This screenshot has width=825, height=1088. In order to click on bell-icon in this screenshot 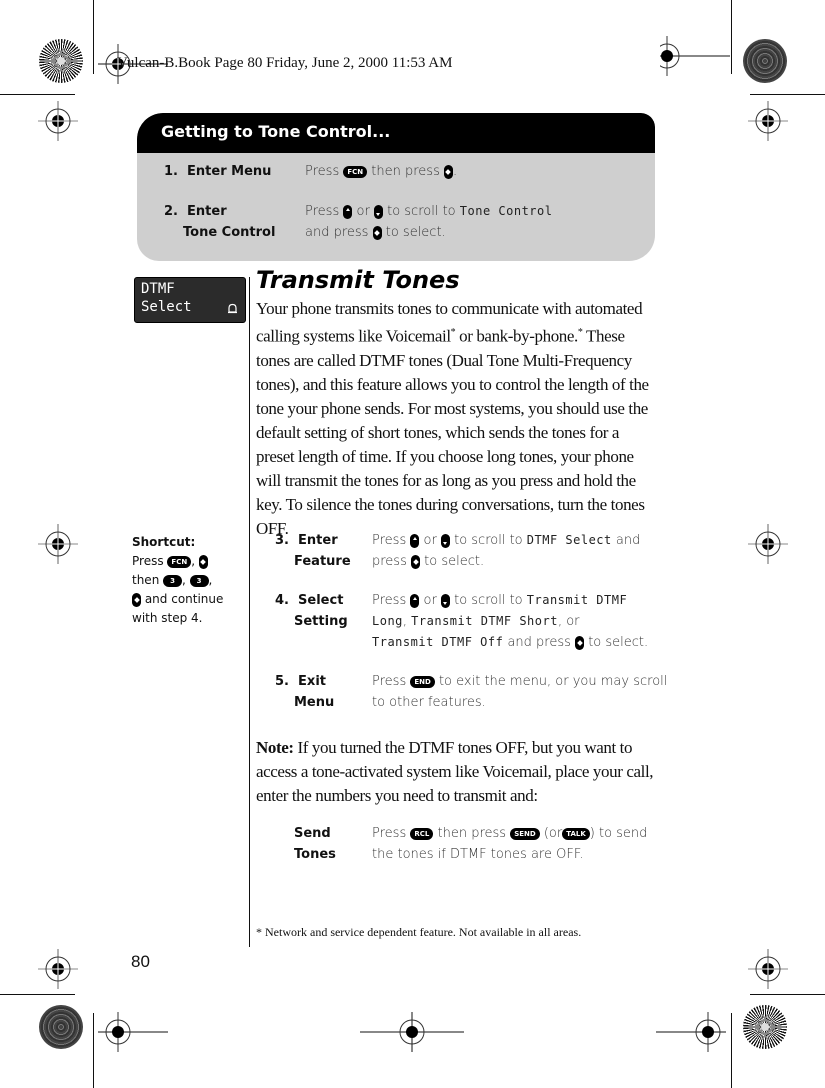, I will do `click(232, 308)`.